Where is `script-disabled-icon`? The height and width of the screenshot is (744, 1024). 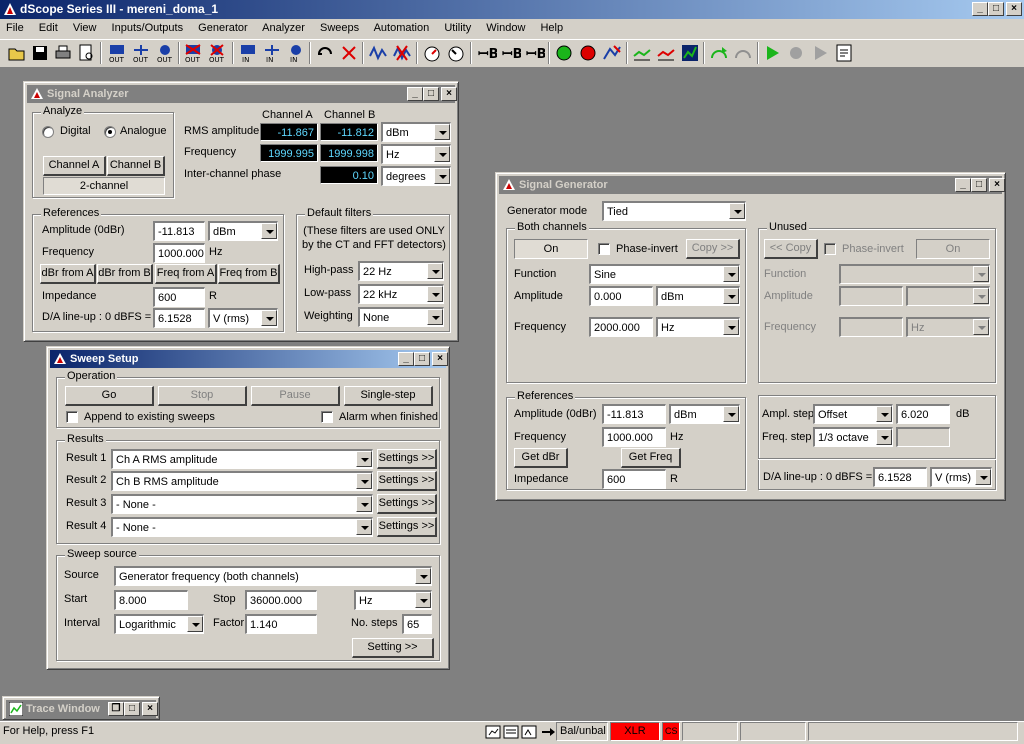
script-disabled-icon is located at coordinates (743, 53).